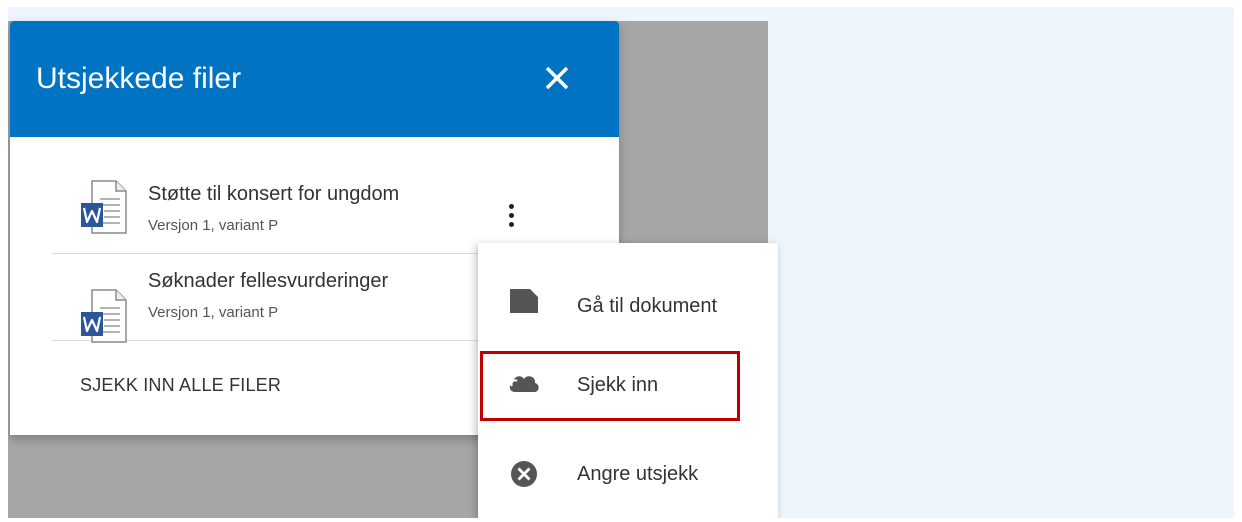 The image size is (1242, 522). What do you see at coordinates (268, 281) in the screenshot?
I see `file-name: Søknader fellesvurderinger` at bounding box center [268, 281].